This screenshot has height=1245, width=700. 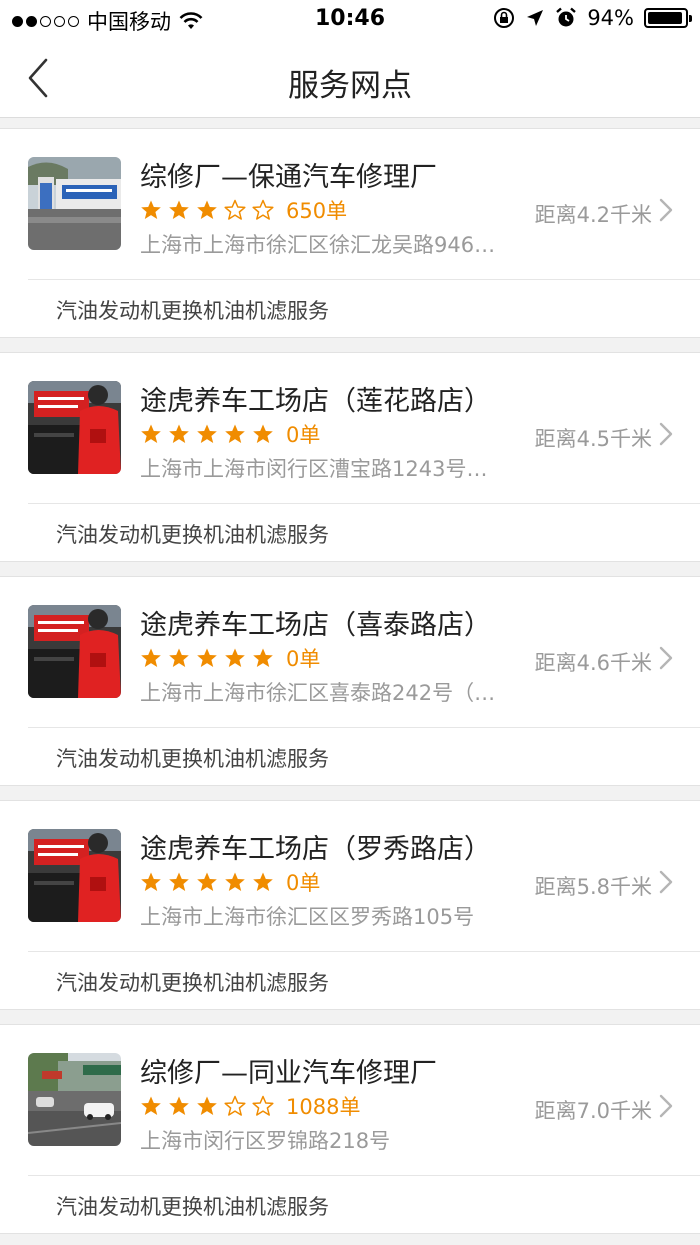 What do you see at coordinates (315, 849) in the screenshot?
I see `store-name: 途虎养车工场店（罗秀路店）` at bounding box center [315, 849].